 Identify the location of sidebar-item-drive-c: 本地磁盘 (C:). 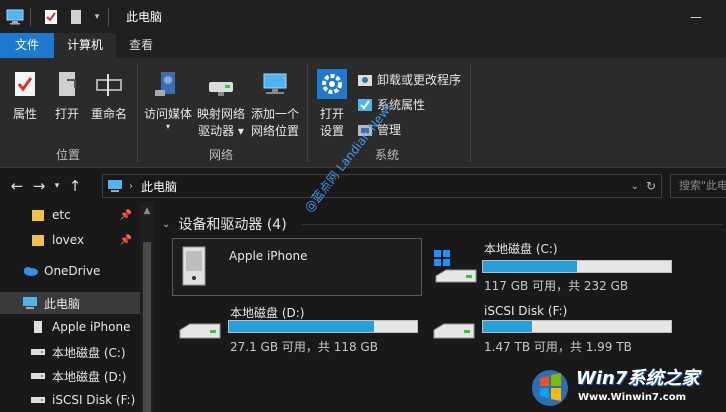
(70, 352).